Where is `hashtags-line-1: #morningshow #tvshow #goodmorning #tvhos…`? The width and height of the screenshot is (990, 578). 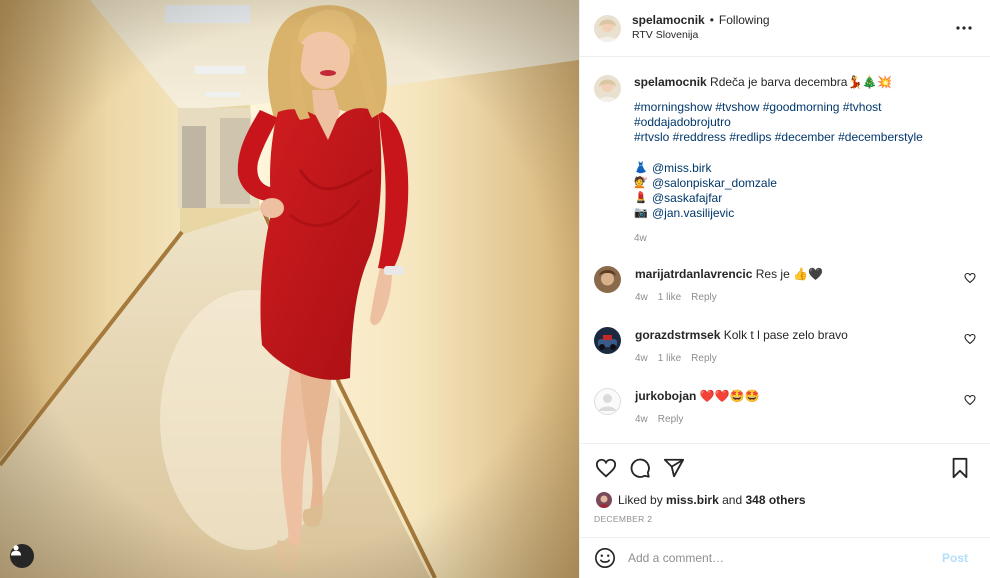
hashtags-line-1: #morningshow #tvshow #goodmorning #tvhos… is located at coordinates (805, 115).